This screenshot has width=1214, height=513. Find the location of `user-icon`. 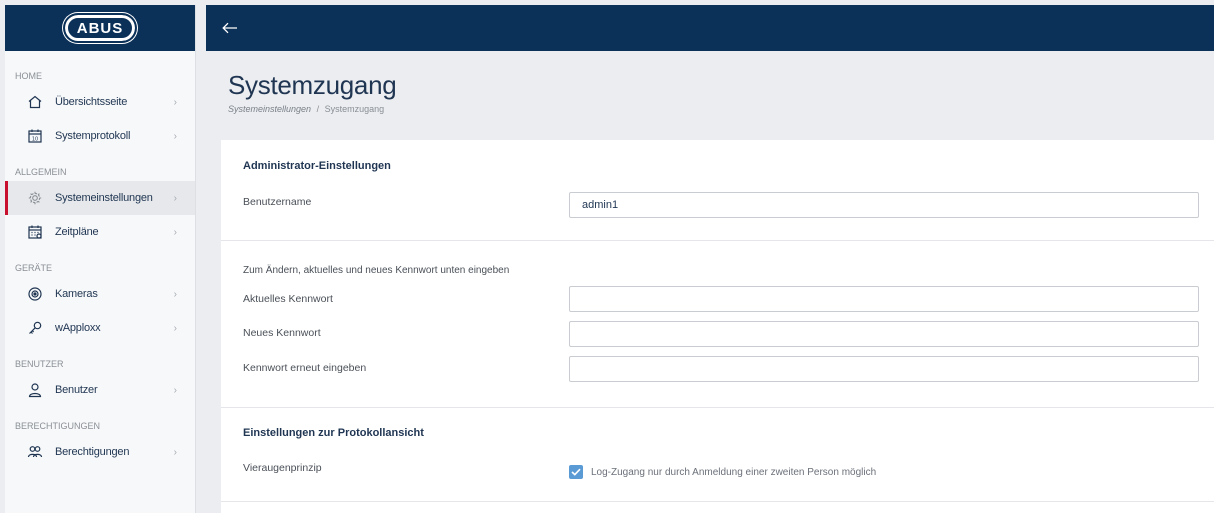

user-icon is located at coordinates (35, 390).